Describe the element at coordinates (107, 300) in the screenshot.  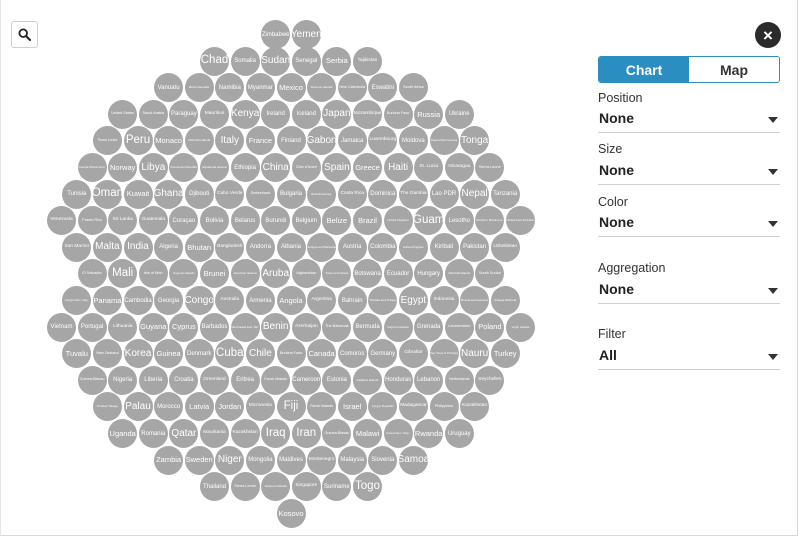
I see `country-bubble: Panama` at that location.